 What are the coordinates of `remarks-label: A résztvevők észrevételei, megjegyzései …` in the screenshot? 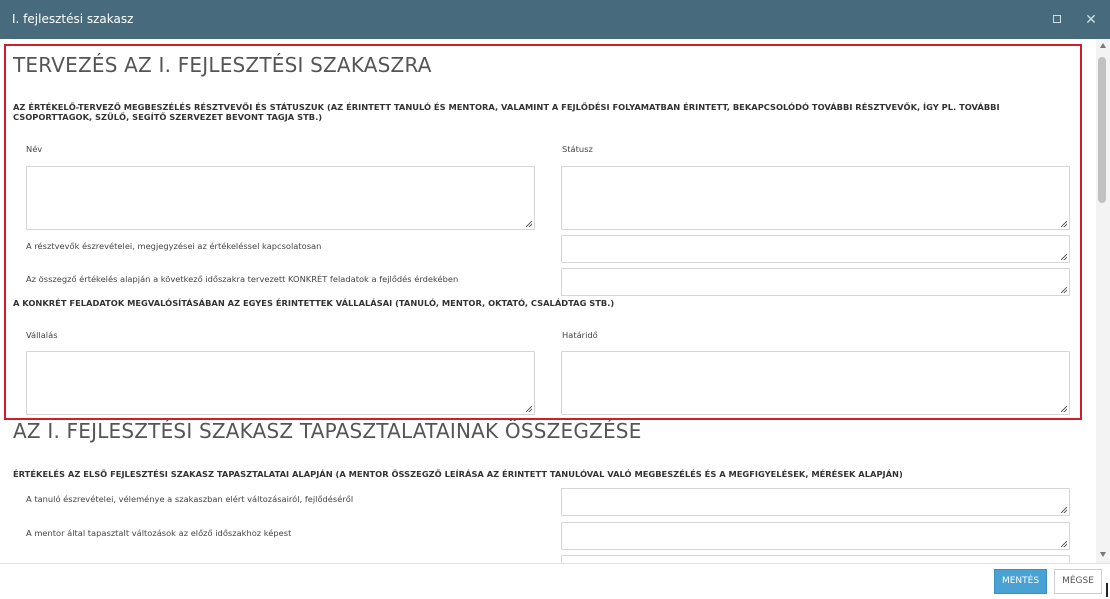 It's located at (174, 246).